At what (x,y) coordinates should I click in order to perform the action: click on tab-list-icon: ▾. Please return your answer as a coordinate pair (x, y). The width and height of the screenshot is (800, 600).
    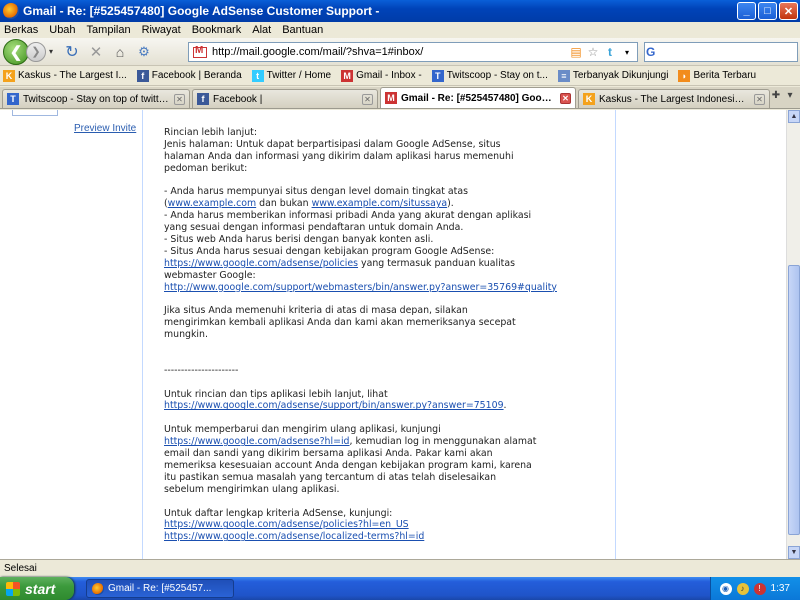
    Looking at the image, I should click on (790, 95).